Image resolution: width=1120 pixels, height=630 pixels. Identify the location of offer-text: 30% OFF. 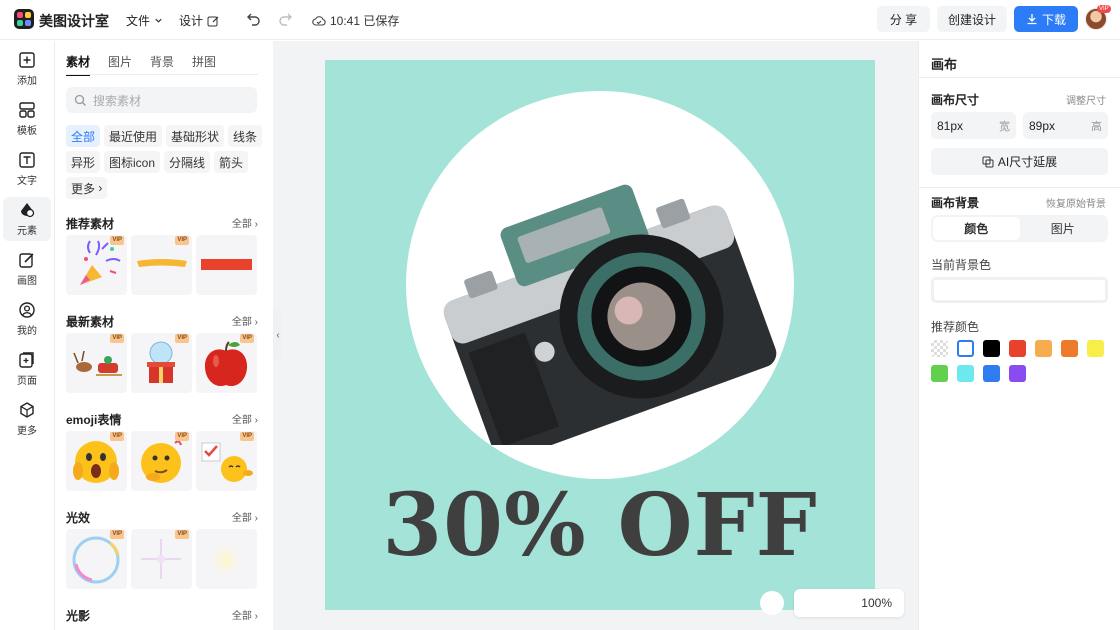
(600, 525).